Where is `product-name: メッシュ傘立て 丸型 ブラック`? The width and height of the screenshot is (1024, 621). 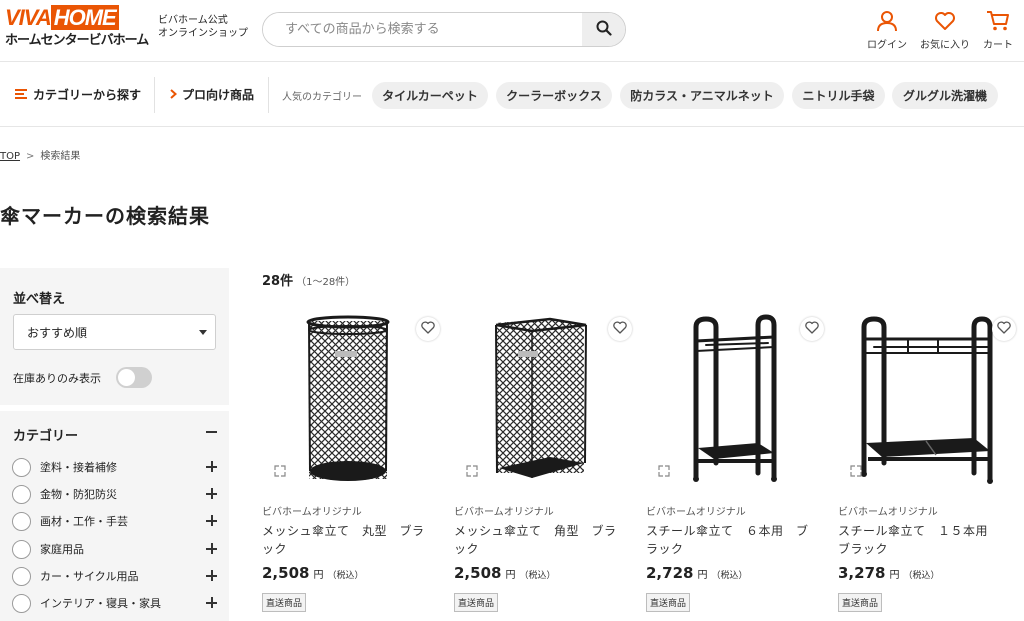
product-name: メッシュ傘立て 丸型 ブラック is located at coordinates (345, 540).